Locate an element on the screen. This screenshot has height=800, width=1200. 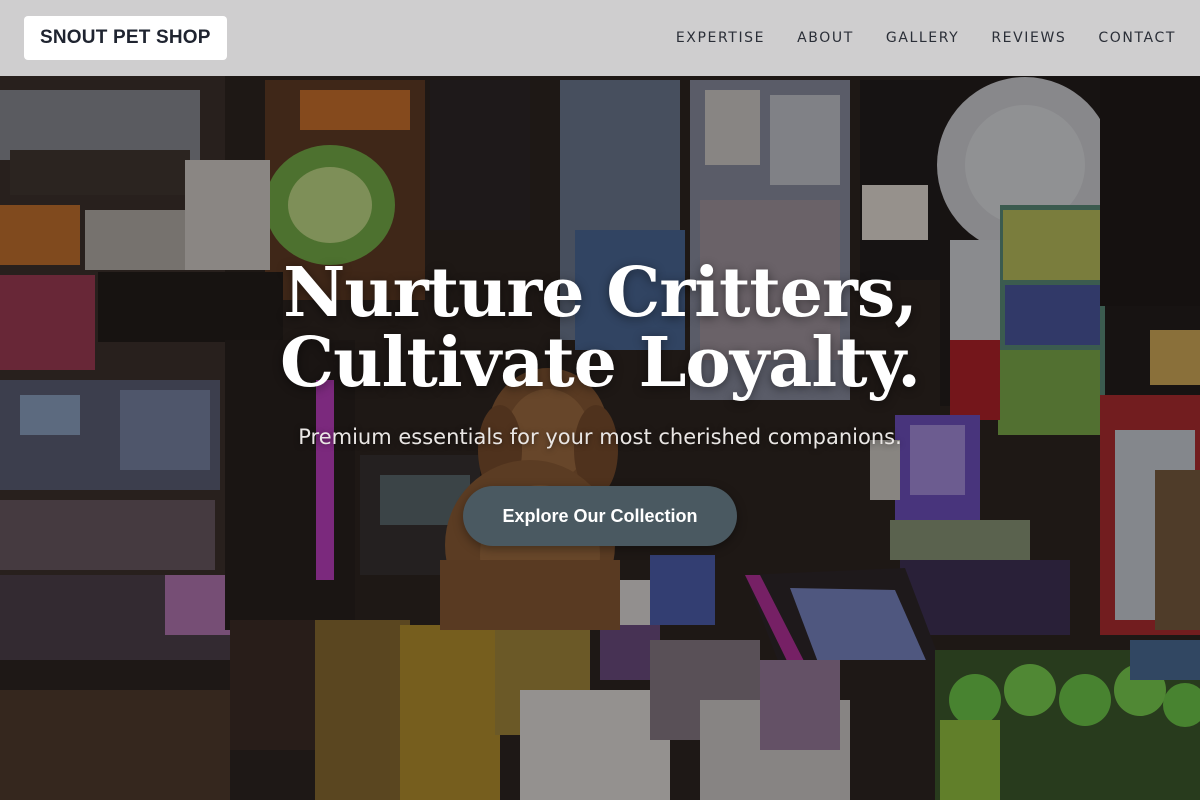
hero-headline-line-2: Cultivate Loyalty. is located at coordinates (600, 363).